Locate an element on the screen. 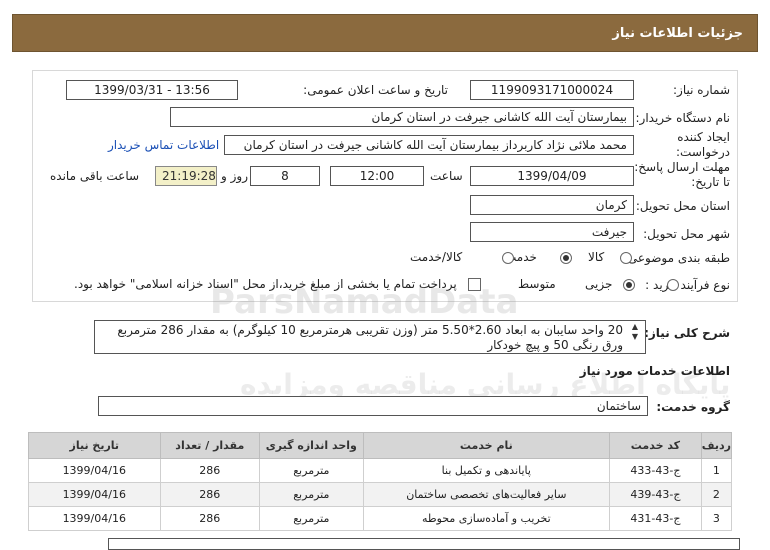 This screenshot has width=770, height=550. deadline-time-field: 12:00 is located at coordinates (377, 176).